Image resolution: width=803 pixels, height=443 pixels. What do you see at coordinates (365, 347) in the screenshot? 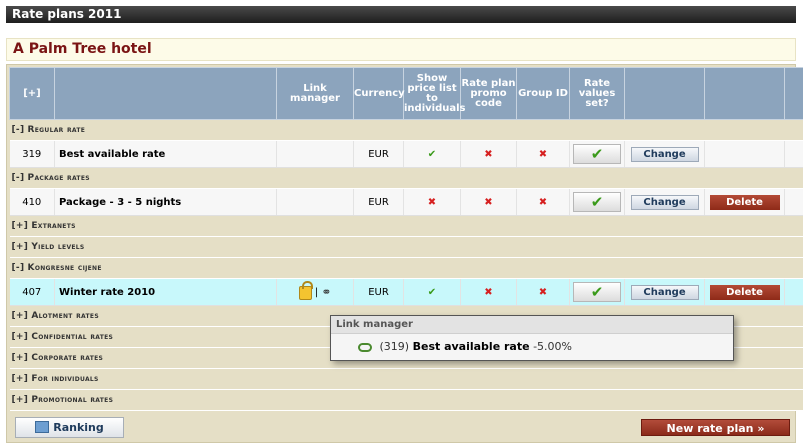
I see `link-icon` at bounding box center [365, 347].